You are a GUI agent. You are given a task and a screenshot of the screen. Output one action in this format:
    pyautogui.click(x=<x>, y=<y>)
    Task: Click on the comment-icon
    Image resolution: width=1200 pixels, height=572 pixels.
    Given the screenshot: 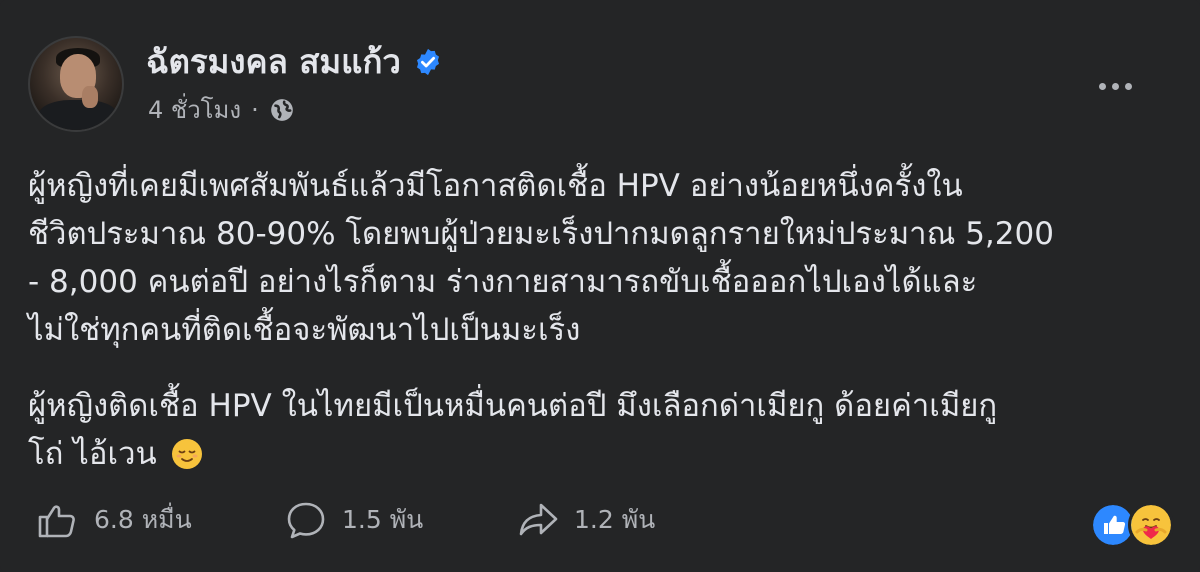 What is the action you would take?
    pyautogui.click(x=306, y=520)
    